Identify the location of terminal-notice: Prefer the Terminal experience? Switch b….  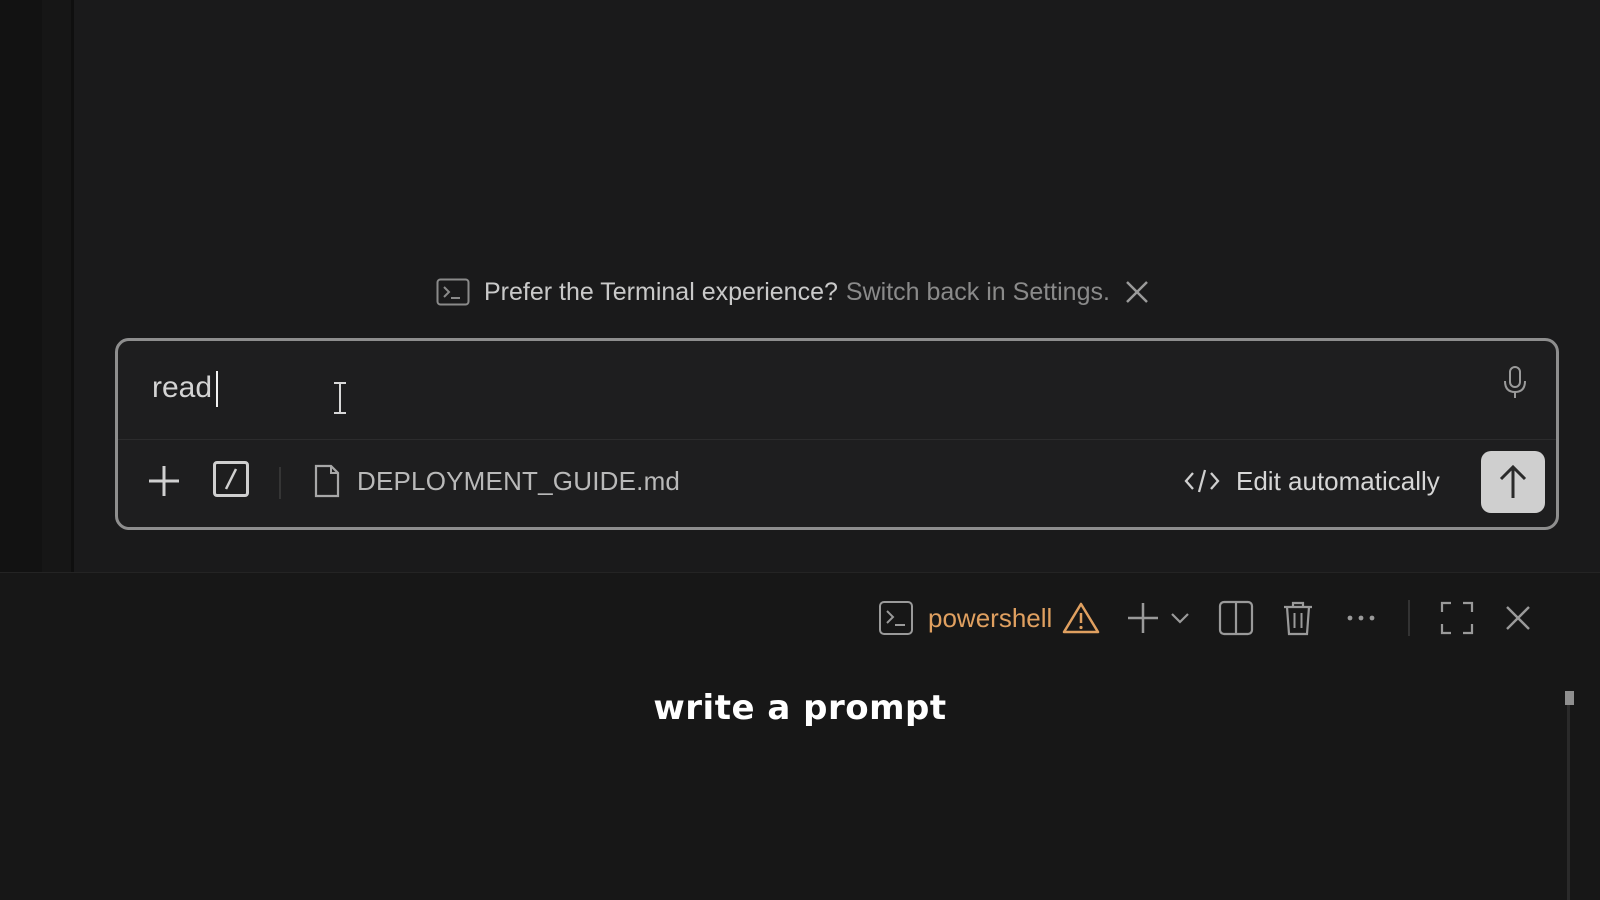
(793, 292).